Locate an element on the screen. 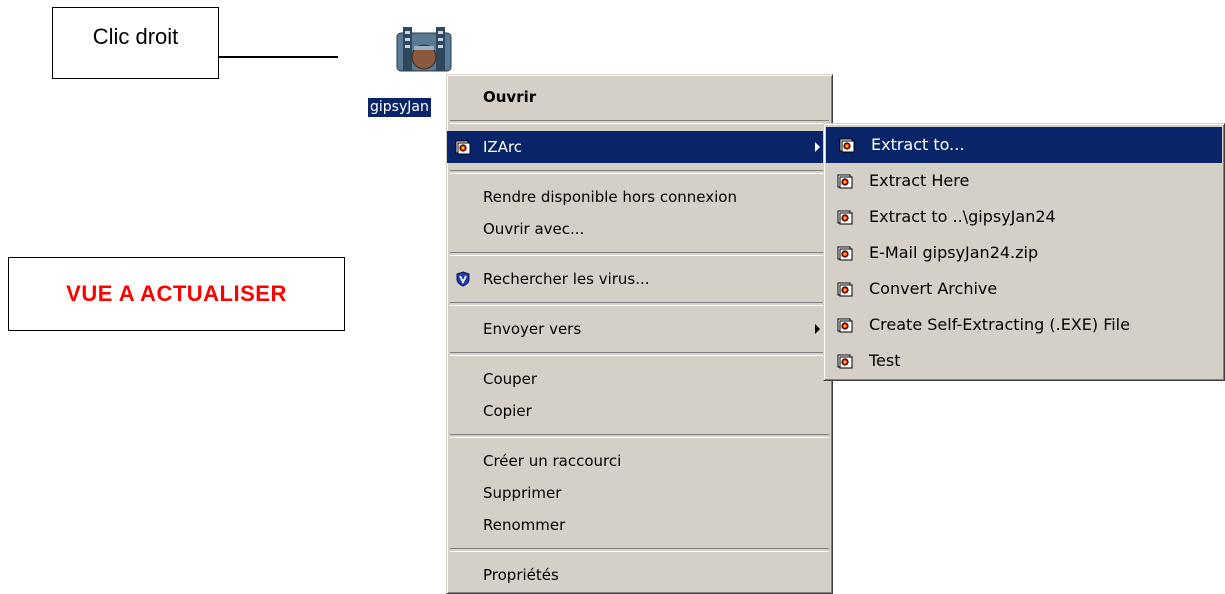  submenu-item-email-label: E-Mail gipsyJan24.zip is located at coordinates (954, 252).